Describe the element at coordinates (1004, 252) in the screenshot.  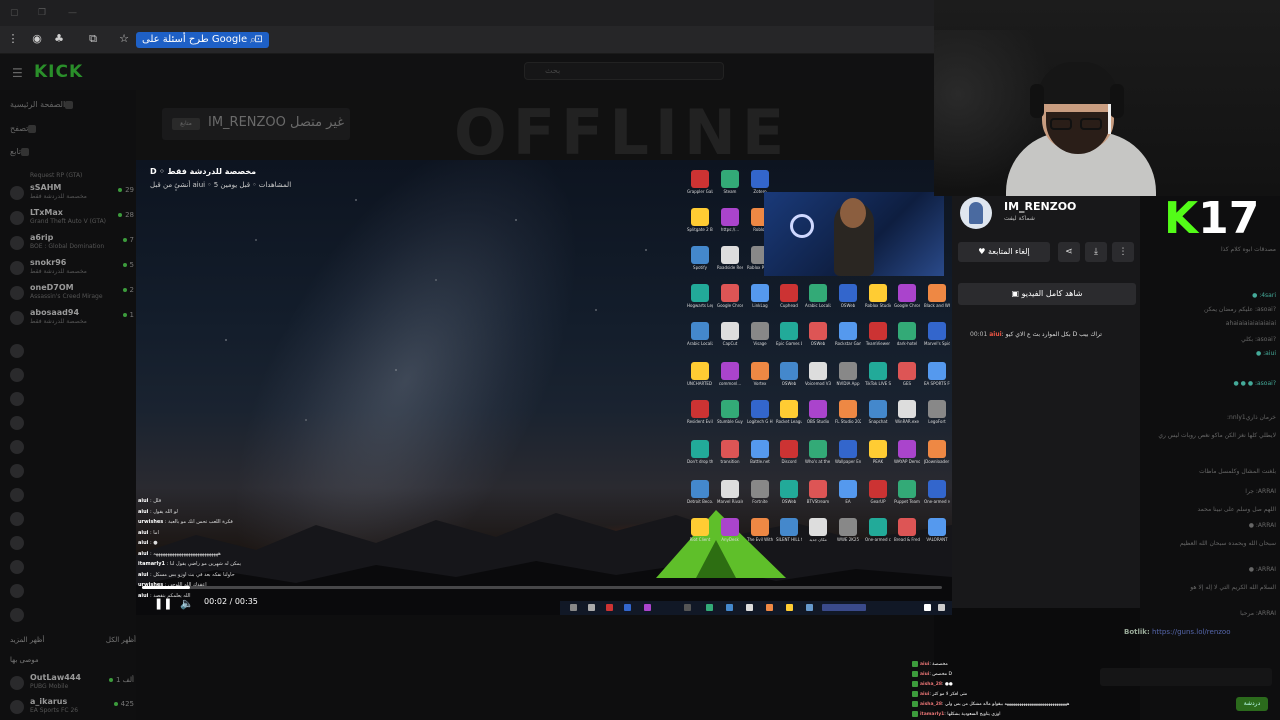
I see `unfollow-button: ♥ إلغاء المتابعة` at that location.